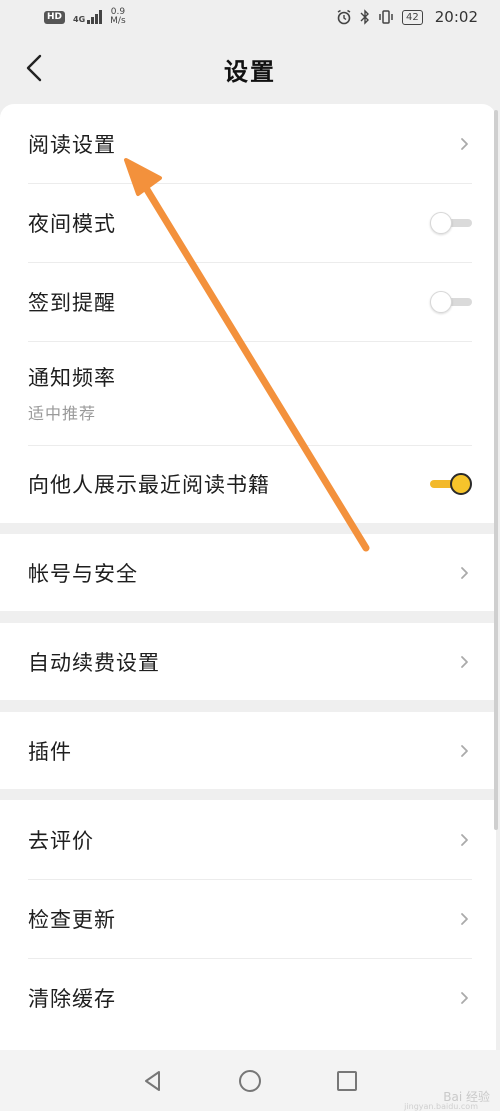 This screenshot has width=500, height=1111. I want to click on setting-row-clear-cache: 清除缓存, so click(248, 997).